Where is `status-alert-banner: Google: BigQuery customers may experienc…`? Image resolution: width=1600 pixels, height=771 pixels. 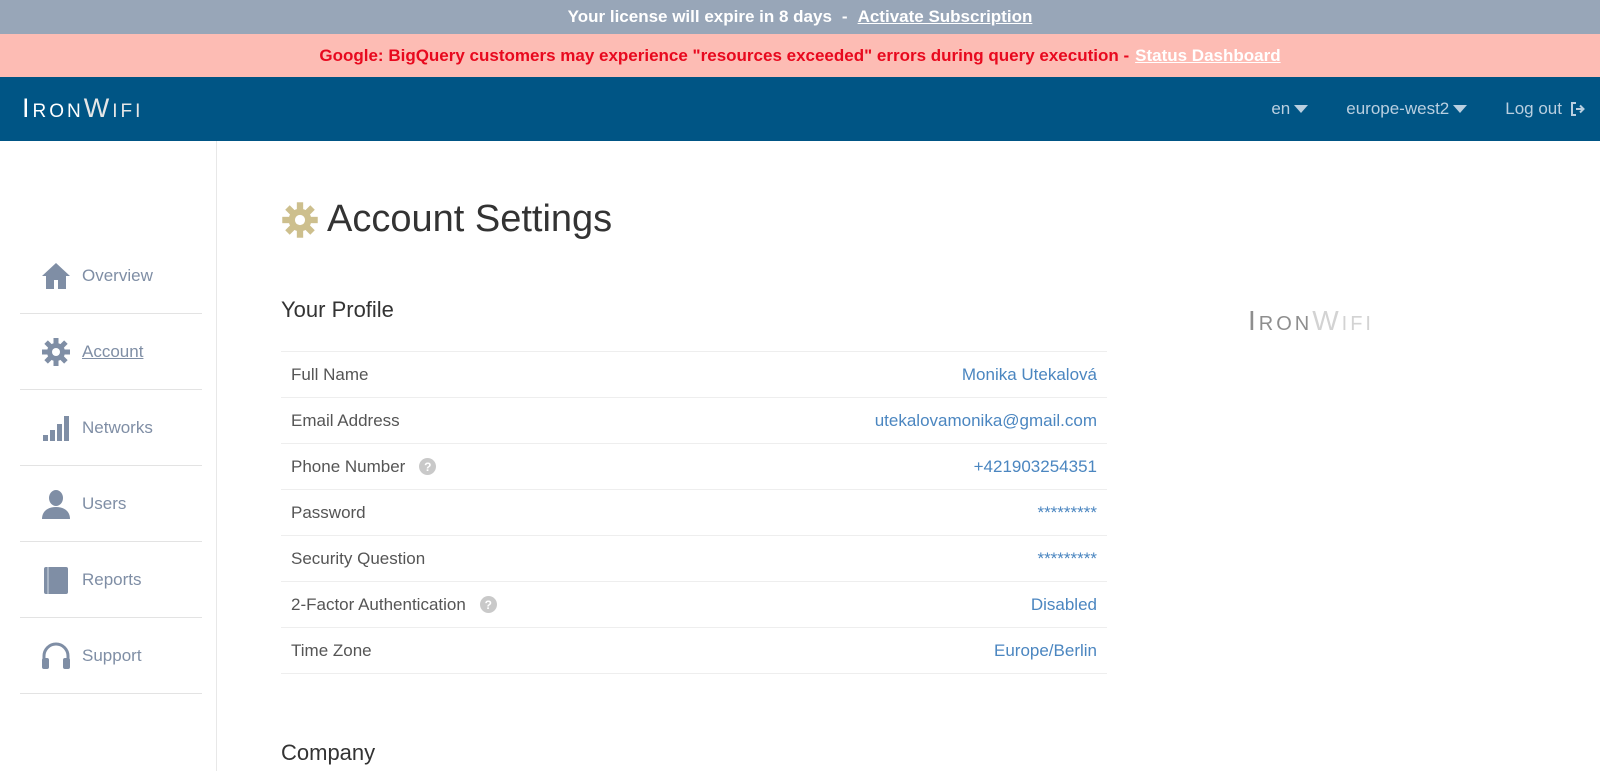
status-alert-banner: Google: BigQuery customers may experienc… is located at coordinates (800, 55).